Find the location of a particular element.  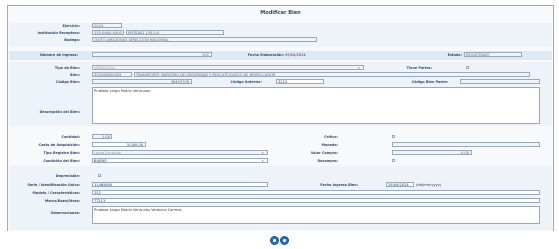

critico-label: Crítico: is located at coordinates (331, 137).